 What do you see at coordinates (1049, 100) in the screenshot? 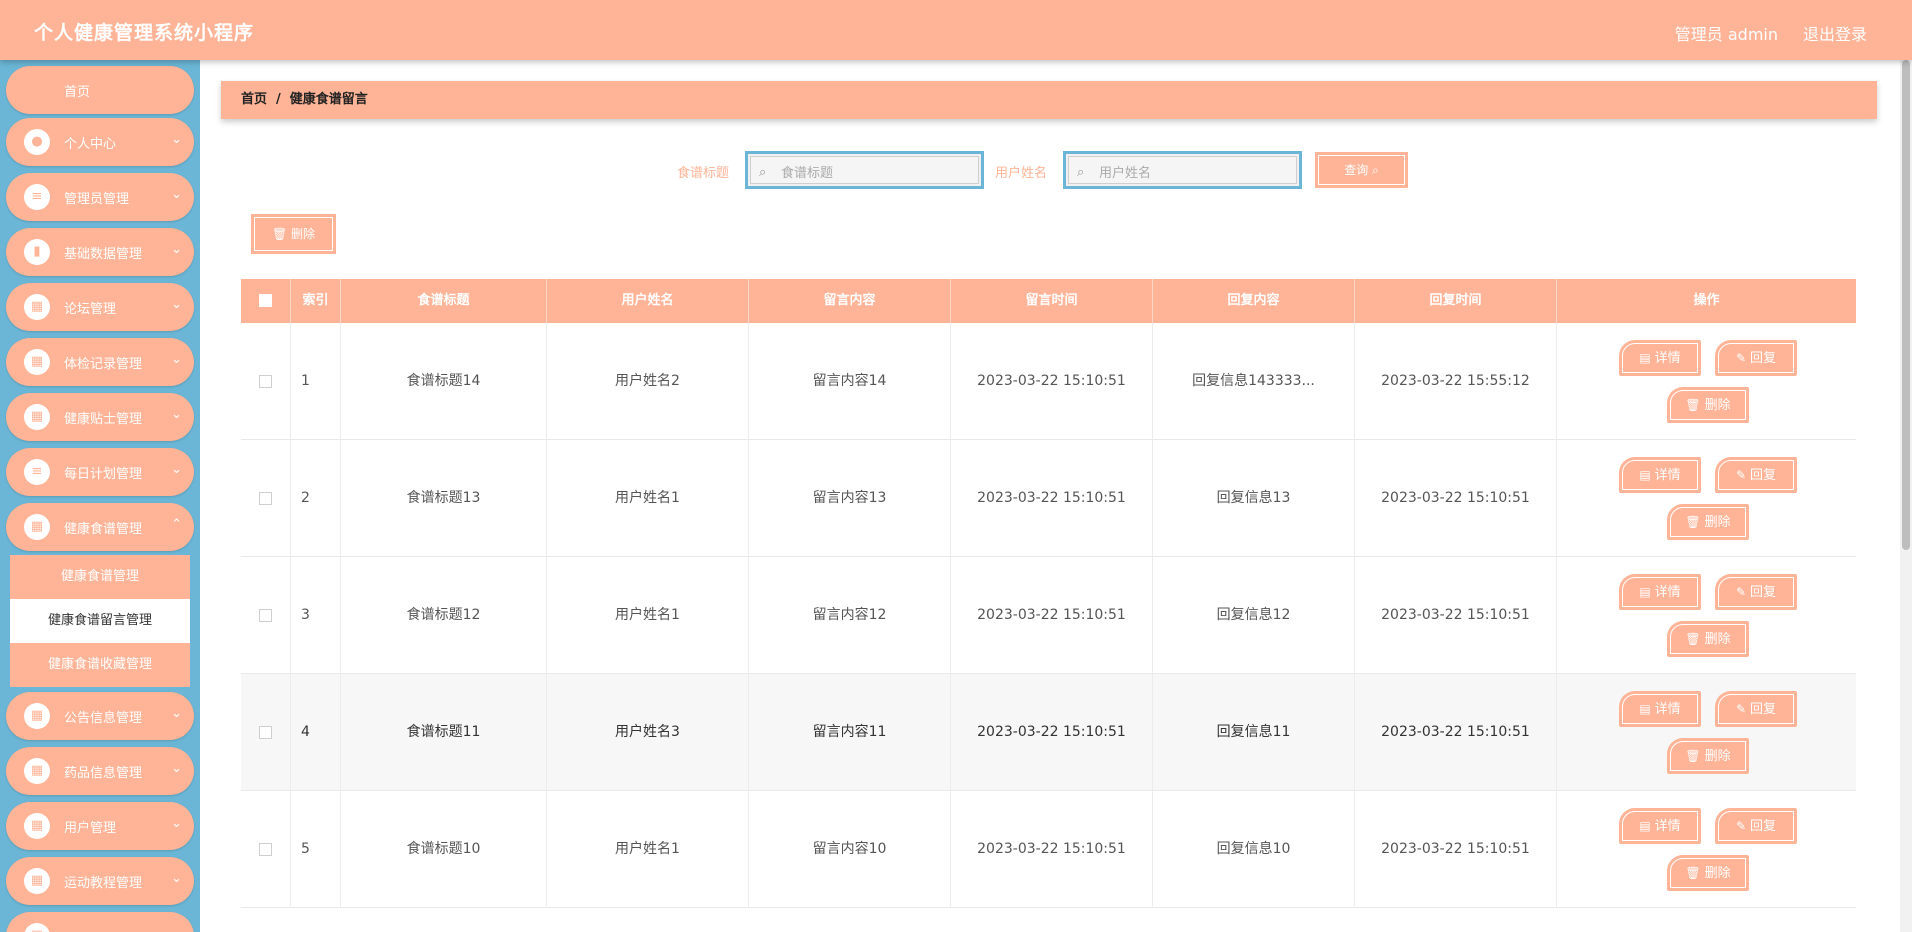
I see `breadcrumb: 首页 / 健康食谱留言` at bounding box center [1049, 100].